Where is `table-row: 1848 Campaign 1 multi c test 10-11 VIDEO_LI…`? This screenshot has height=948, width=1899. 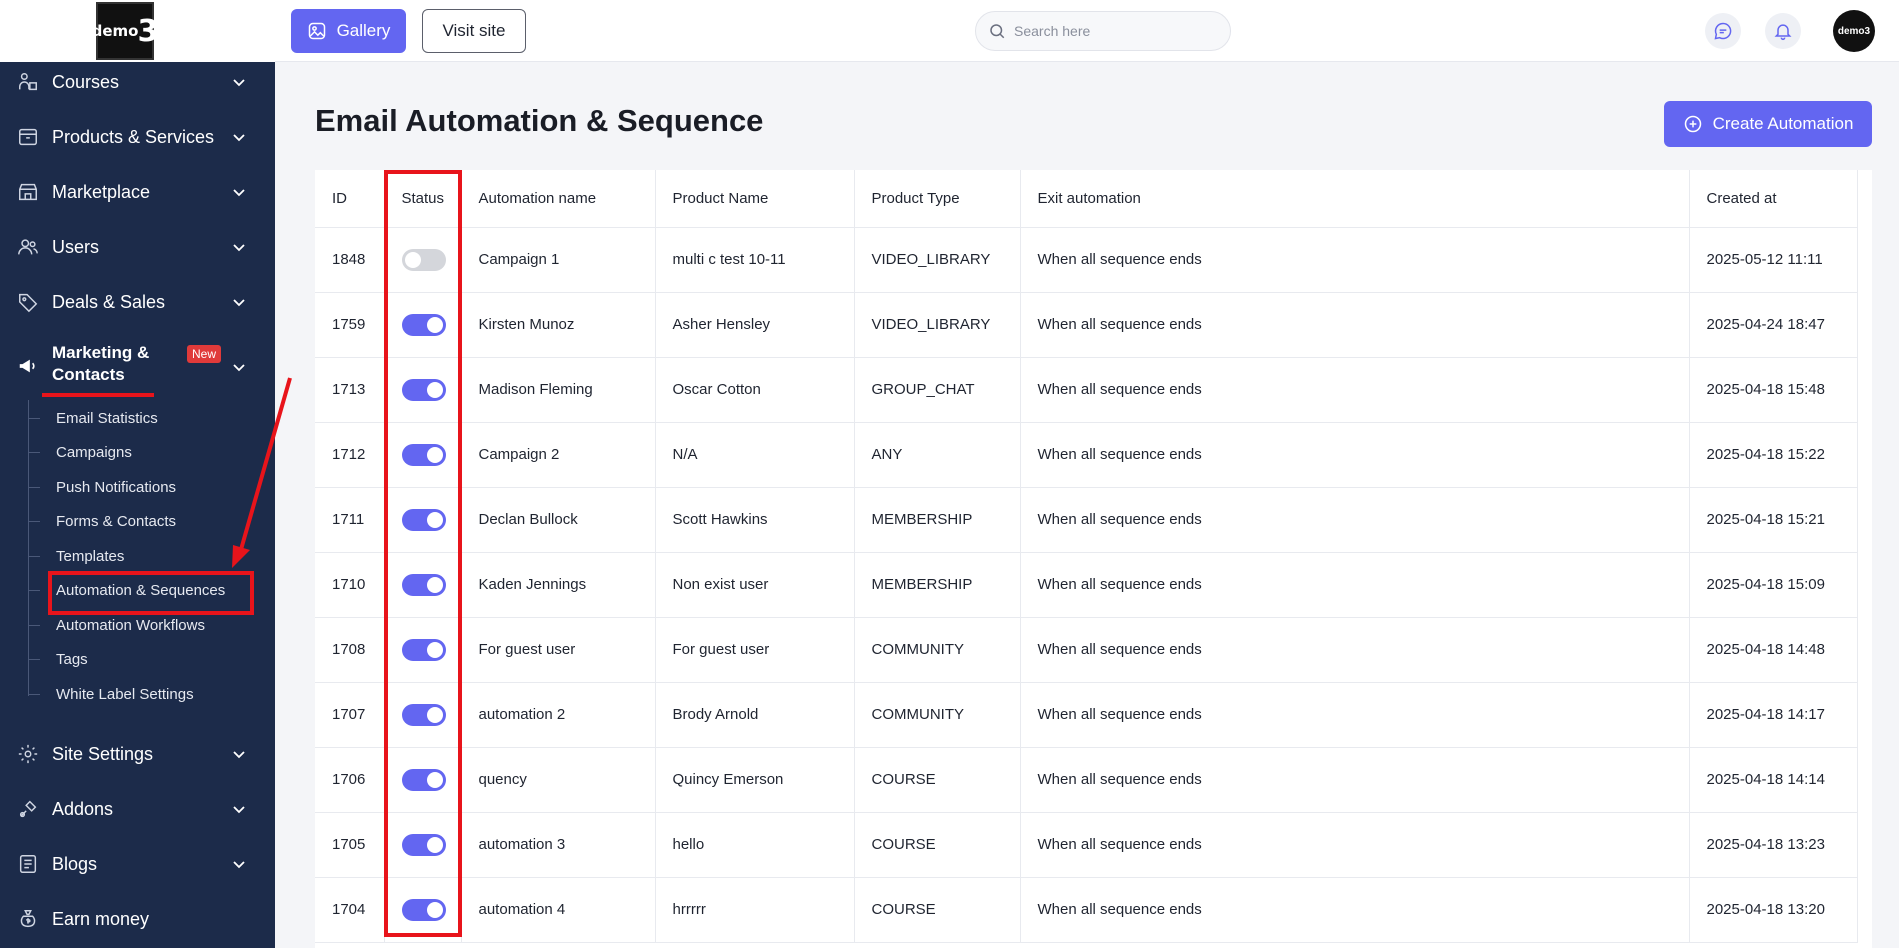 table-row: 1848 Campaign 1 multi c test 10-11 VIDEO_LI… is located at coordinates (1086, 260).